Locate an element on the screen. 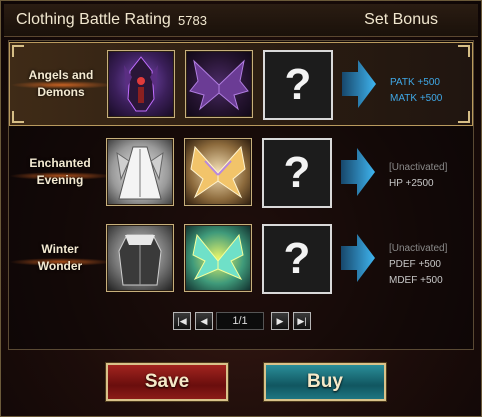 The width and height of the screenshot is (482, 417). bonus-stat: HP +2500 is located at coordinates (411, 183).